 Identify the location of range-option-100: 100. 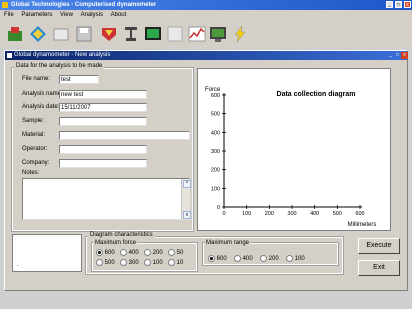
(295, 259).